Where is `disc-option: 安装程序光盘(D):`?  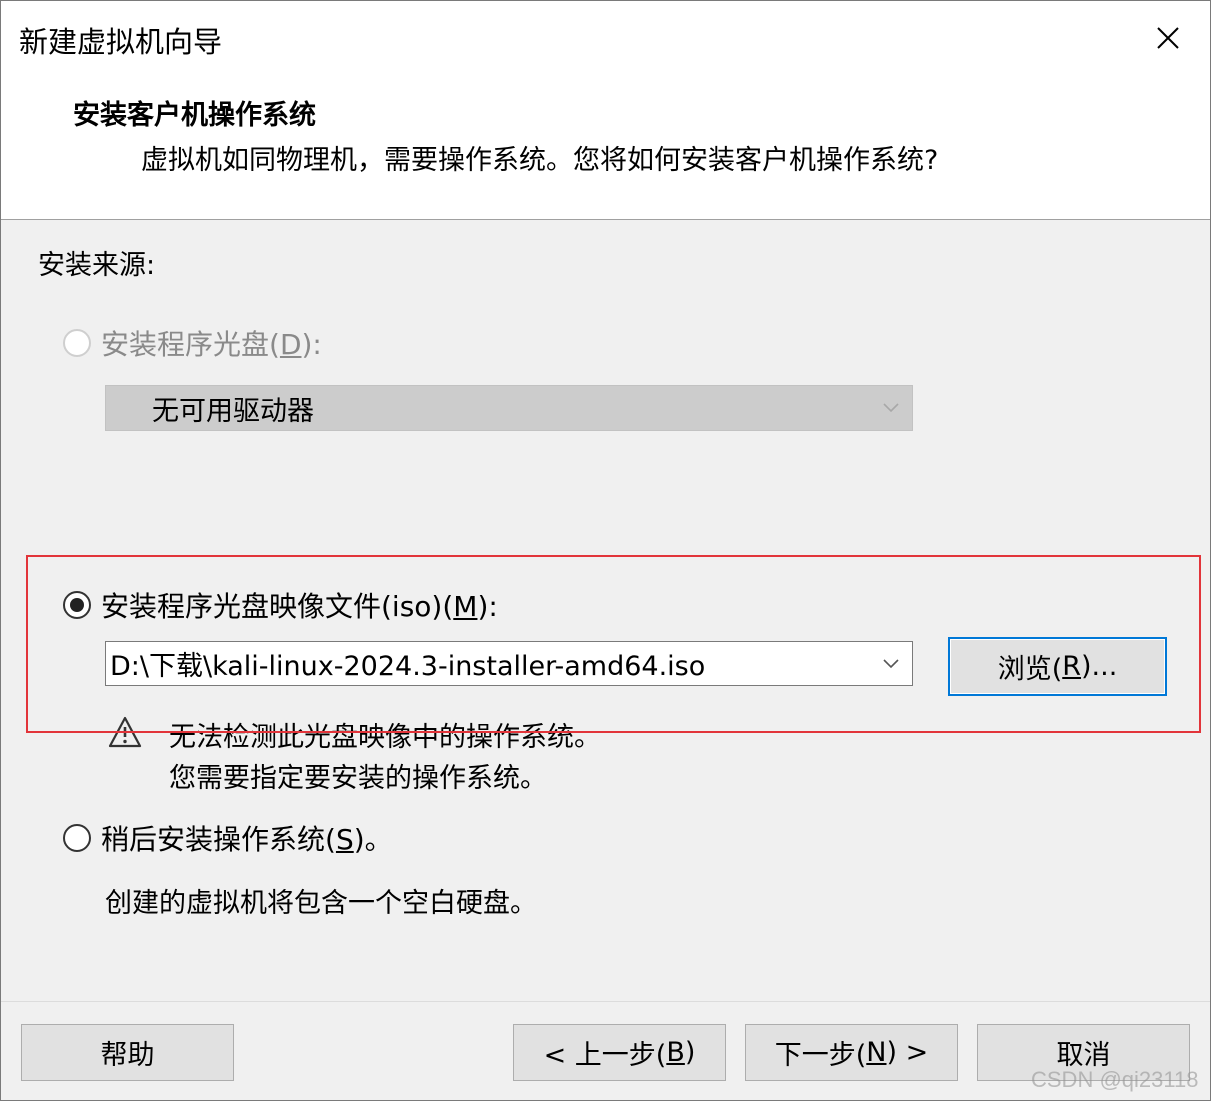
disc-option: 安装程序光盘(D): is located at coordinates (192, 343).